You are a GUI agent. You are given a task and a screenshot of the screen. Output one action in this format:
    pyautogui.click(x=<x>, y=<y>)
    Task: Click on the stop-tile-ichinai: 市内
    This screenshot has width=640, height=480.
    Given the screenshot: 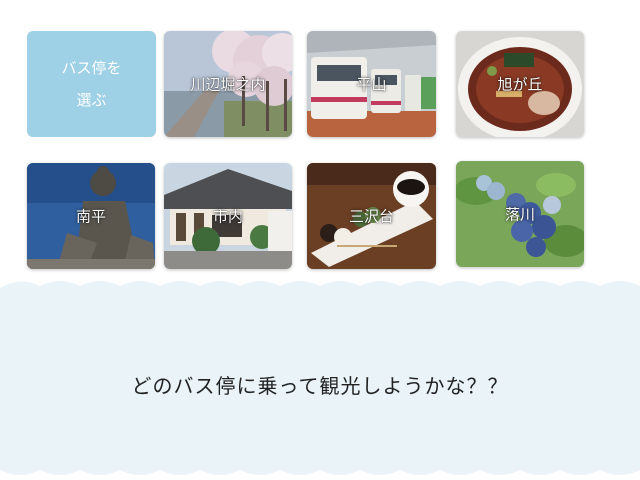 What is the action you would take?
    pyautogui.click(x=228, y=216)
    